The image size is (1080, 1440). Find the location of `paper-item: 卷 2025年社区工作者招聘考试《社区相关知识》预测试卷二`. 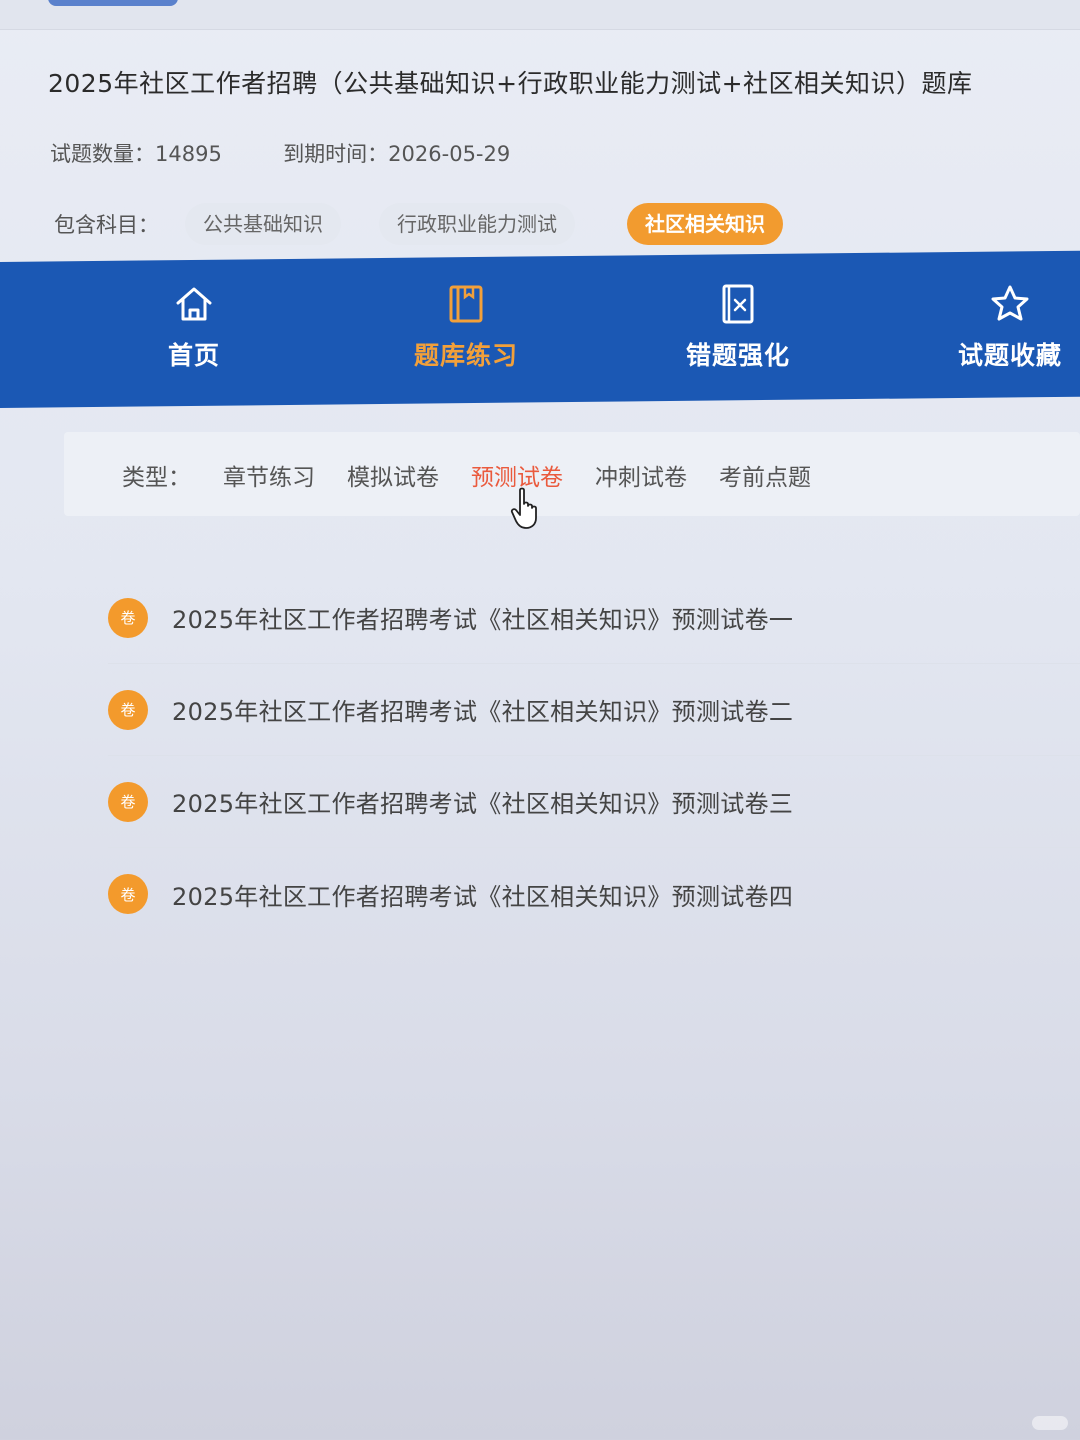

paper-item: 卷 2025年社区工作者招聘考试《社区相关知识》预测试卷二 is located at coordinates (594, 710).